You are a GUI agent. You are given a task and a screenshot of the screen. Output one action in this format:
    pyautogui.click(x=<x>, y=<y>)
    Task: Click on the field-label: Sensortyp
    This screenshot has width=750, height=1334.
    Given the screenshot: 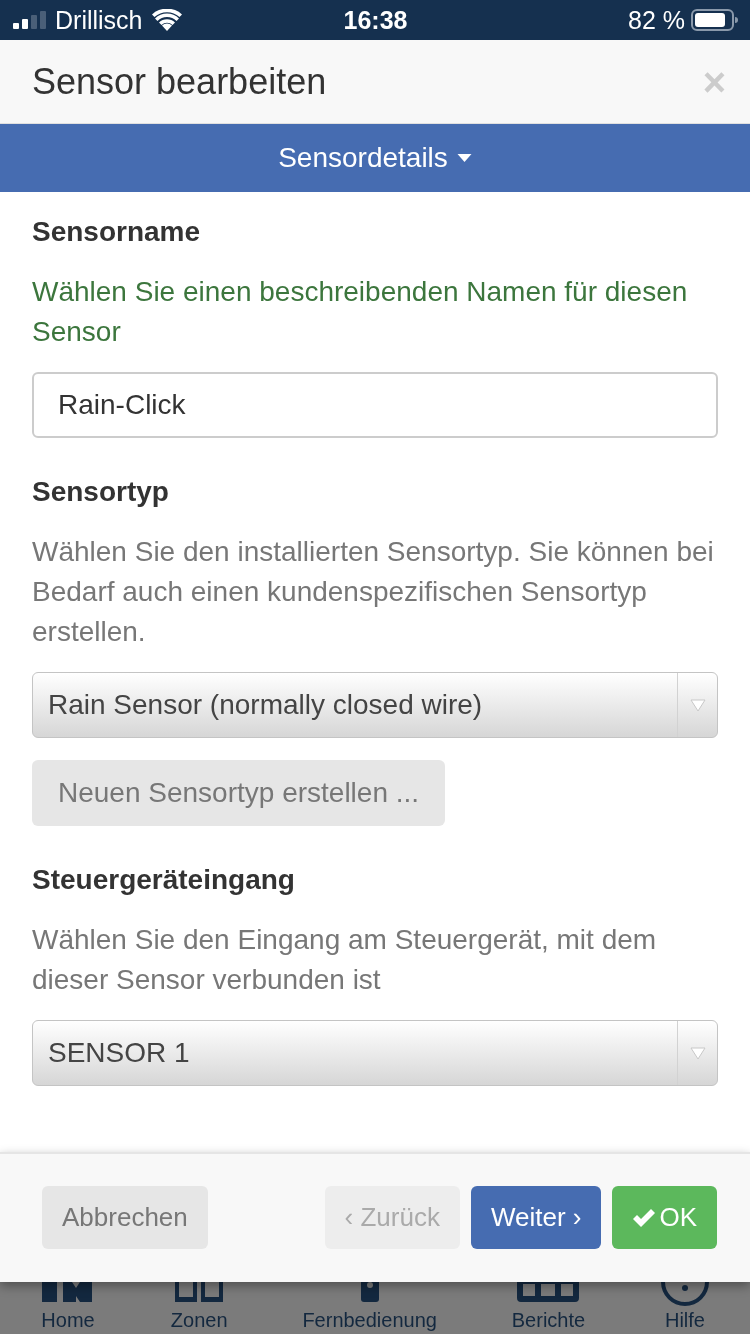 What is the action you would take?
    pyautogui.click(x=101, y=492)
    